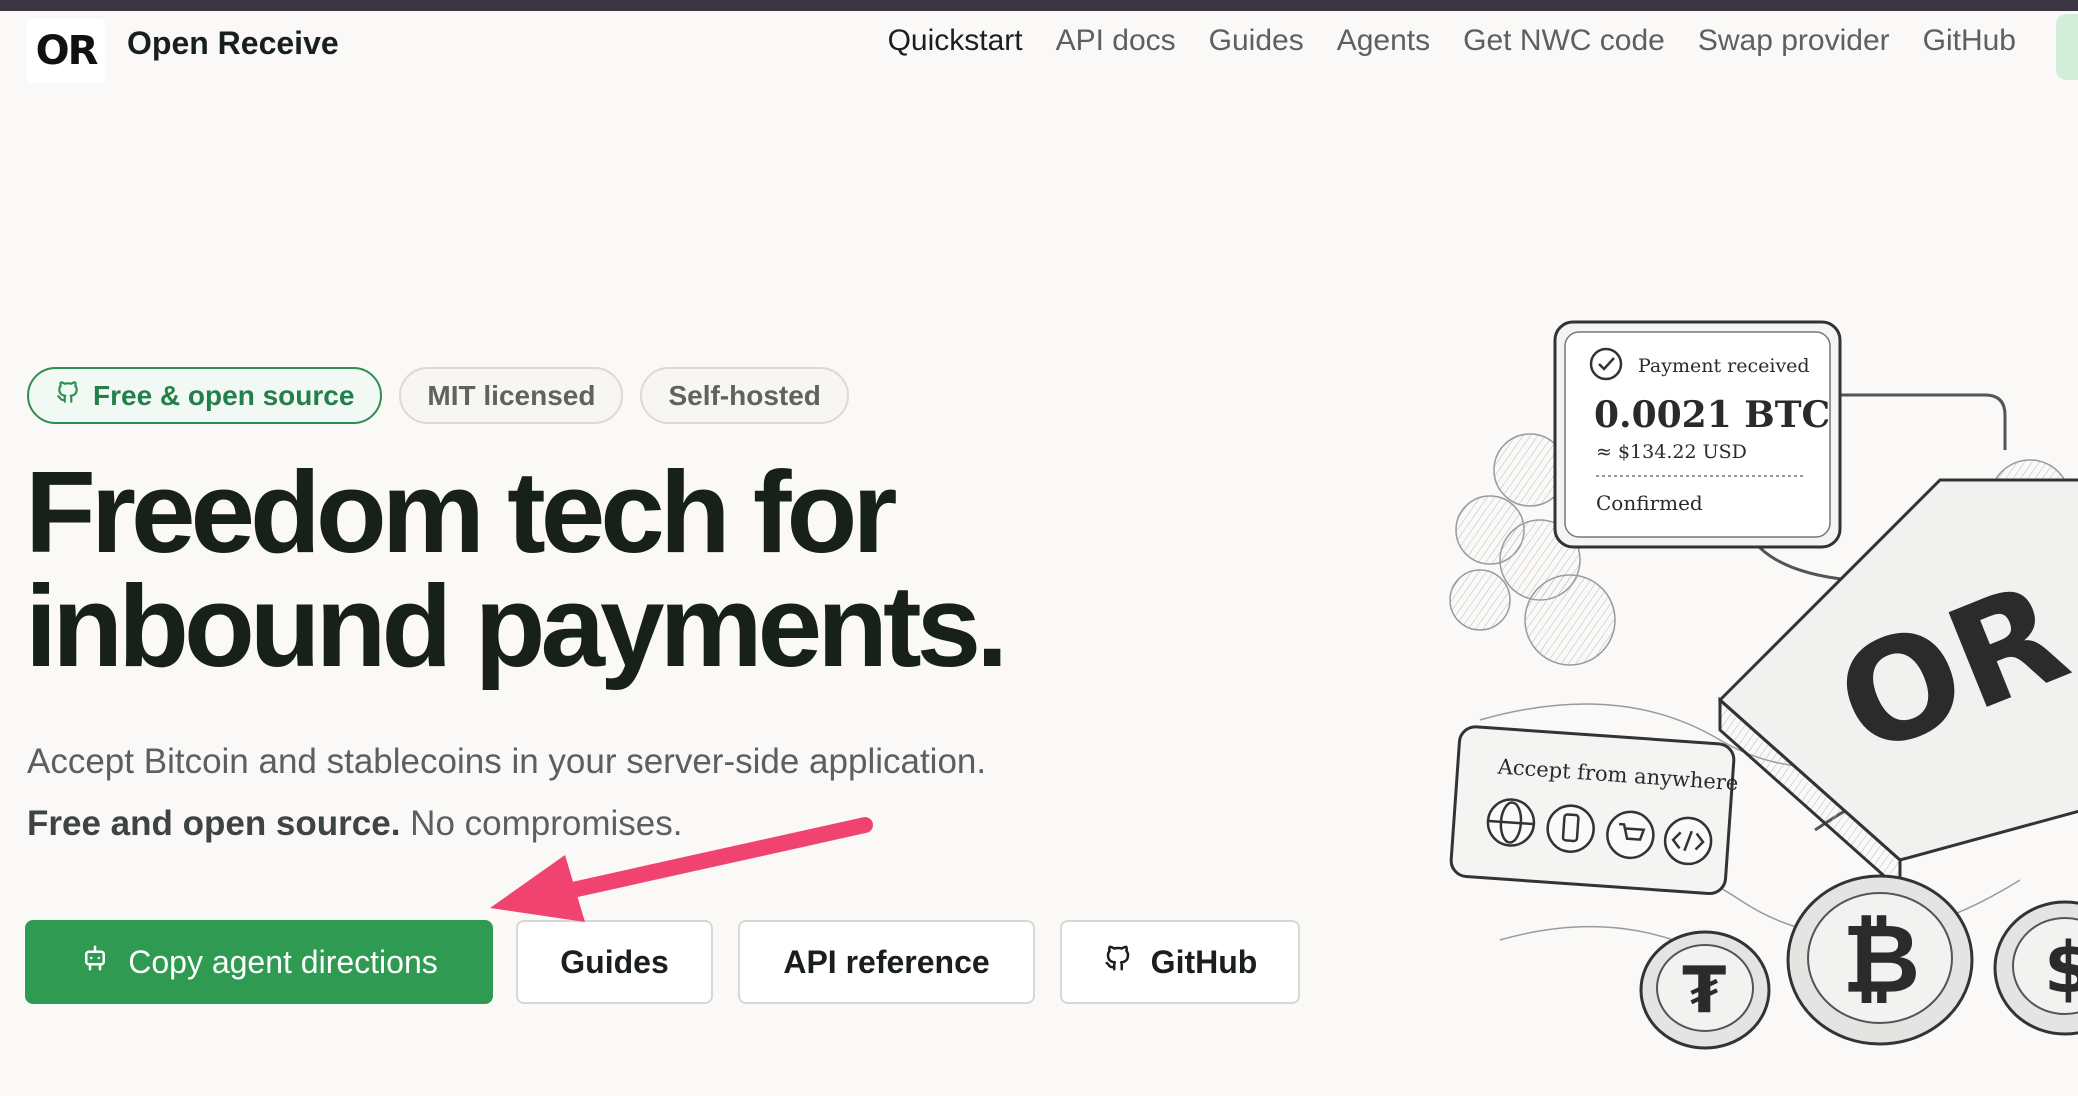 This screenshot has width=2078, height=1096. I want to click on api-reference-button: API reference, so click(886, 962).